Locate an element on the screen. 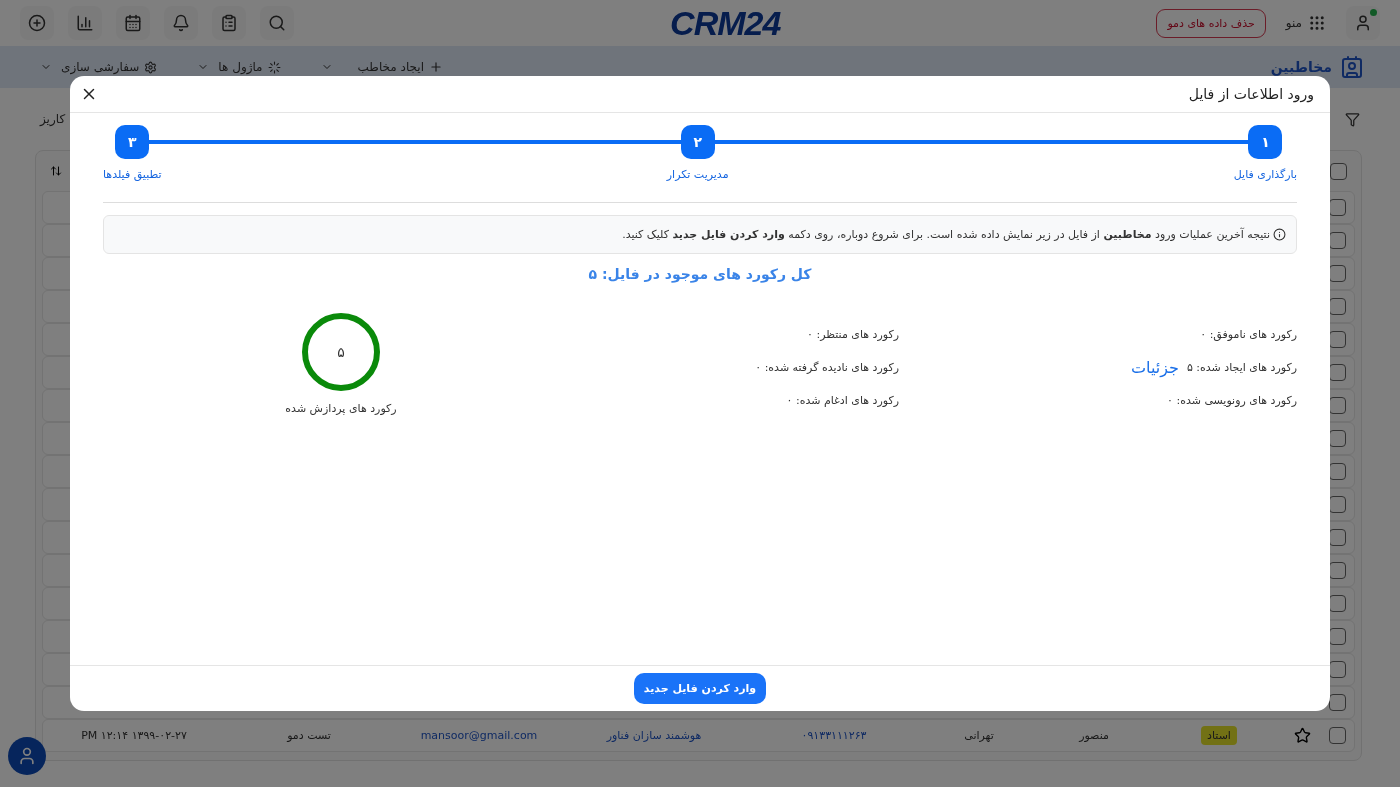  menu-button: منو is located at coordinates (1305, 23).